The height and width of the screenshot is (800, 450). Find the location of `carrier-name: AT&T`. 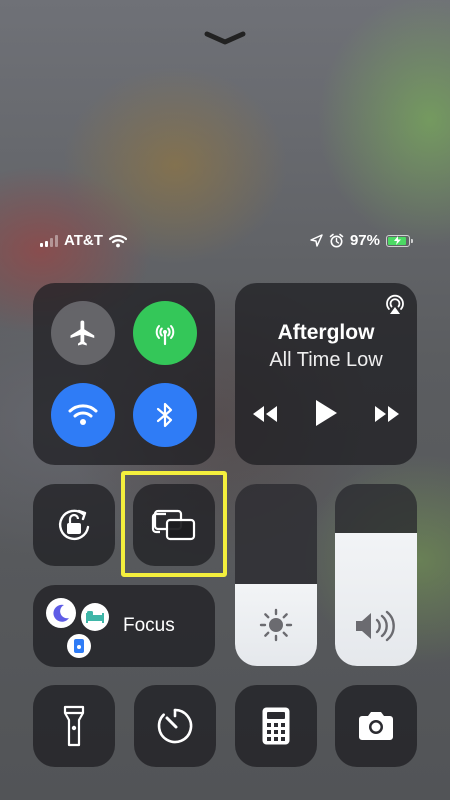

carrier-name: AT&T is located at coordinates (83, 240).